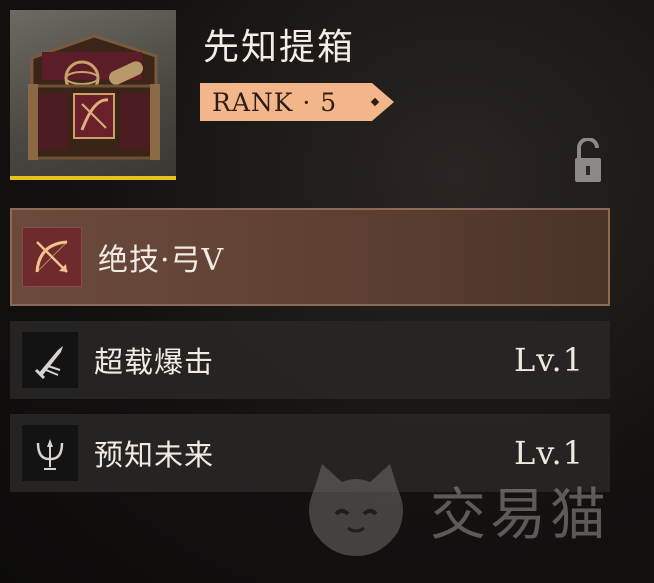 The width and height of the screenshot is (654, 583). What do you see at coordinates (356, 510) in the screenshot?
I see `cat-face-logo-icon` at bounding box center [356, 510].